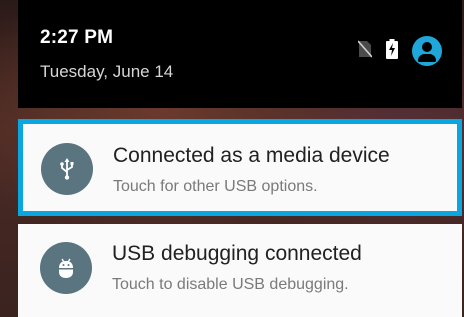 Image resolution: width=464 pixels, height=317 pixels. I want to click on account-icon, so click(427, 51).